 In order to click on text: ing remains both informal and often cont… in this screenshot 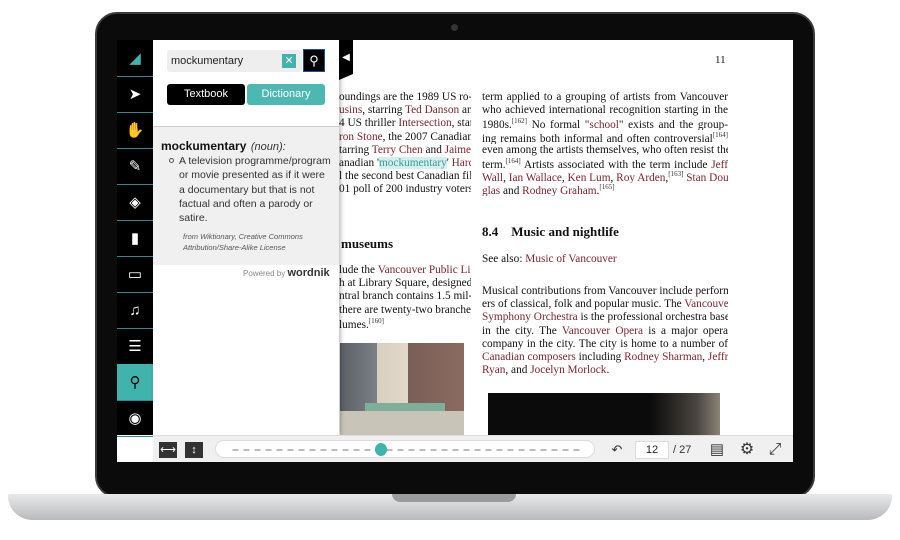, I will do `click(597, 138)`.